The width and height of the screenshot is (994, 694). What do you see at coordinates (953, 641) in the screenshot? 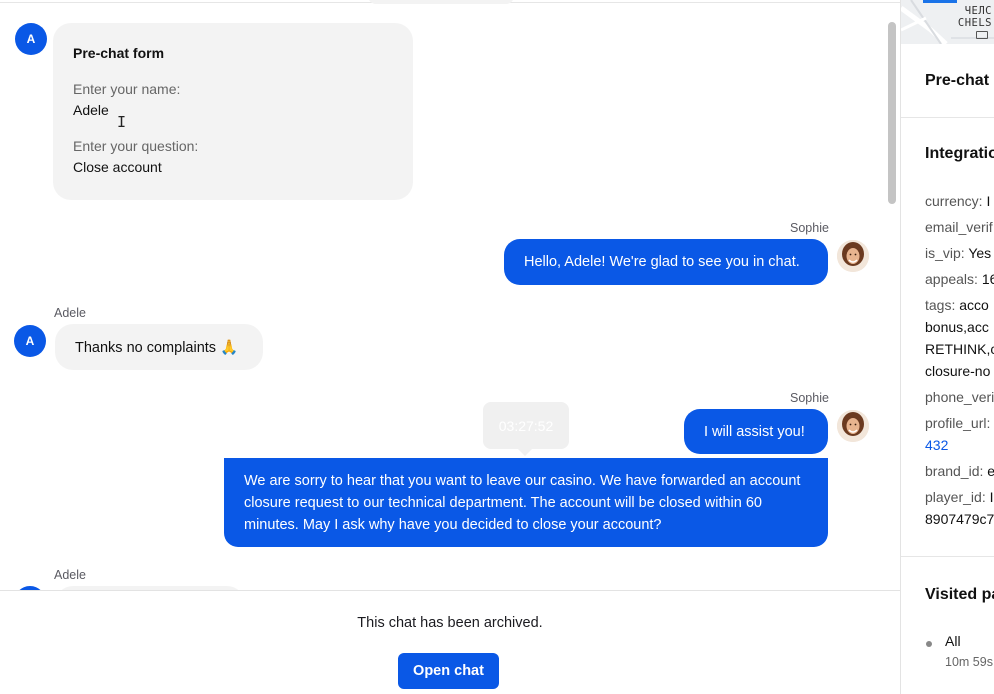
I see `visited-page-item: All` at bounding box center [953, 641].